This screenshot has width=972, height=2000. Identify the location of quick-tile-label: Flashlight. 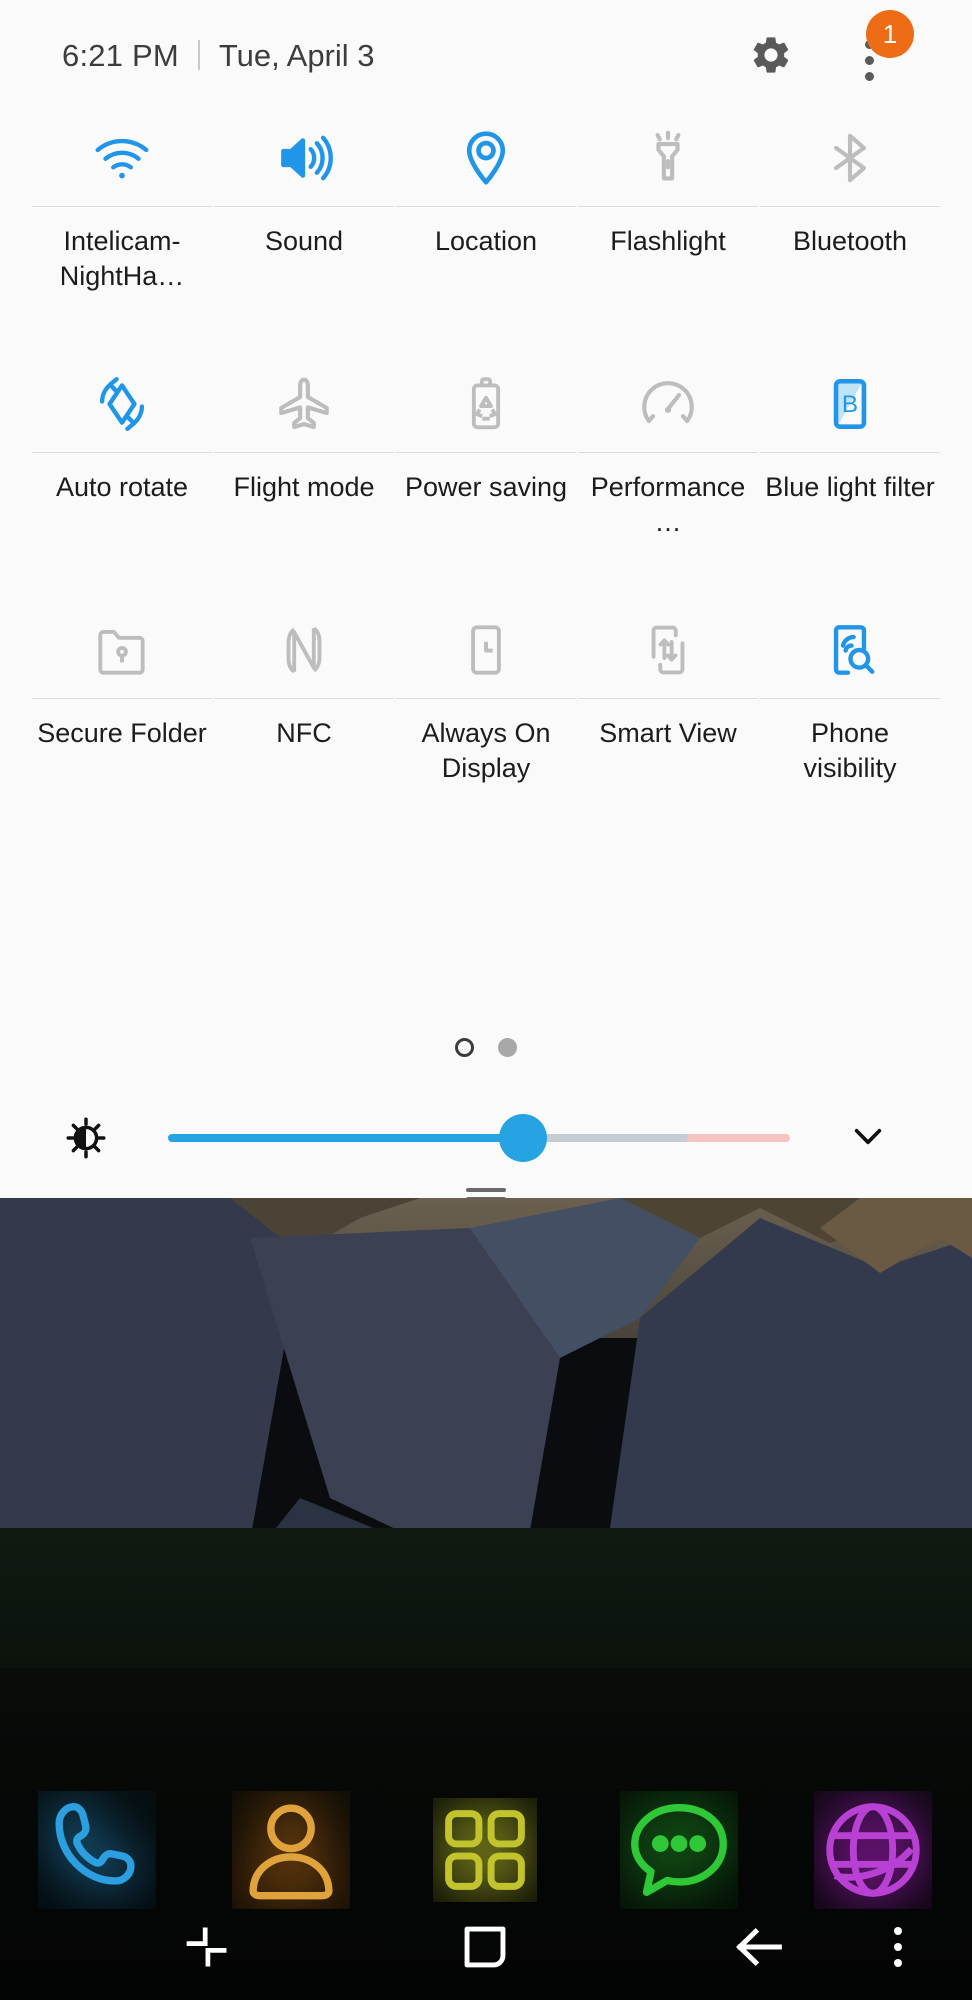
(668, 241).